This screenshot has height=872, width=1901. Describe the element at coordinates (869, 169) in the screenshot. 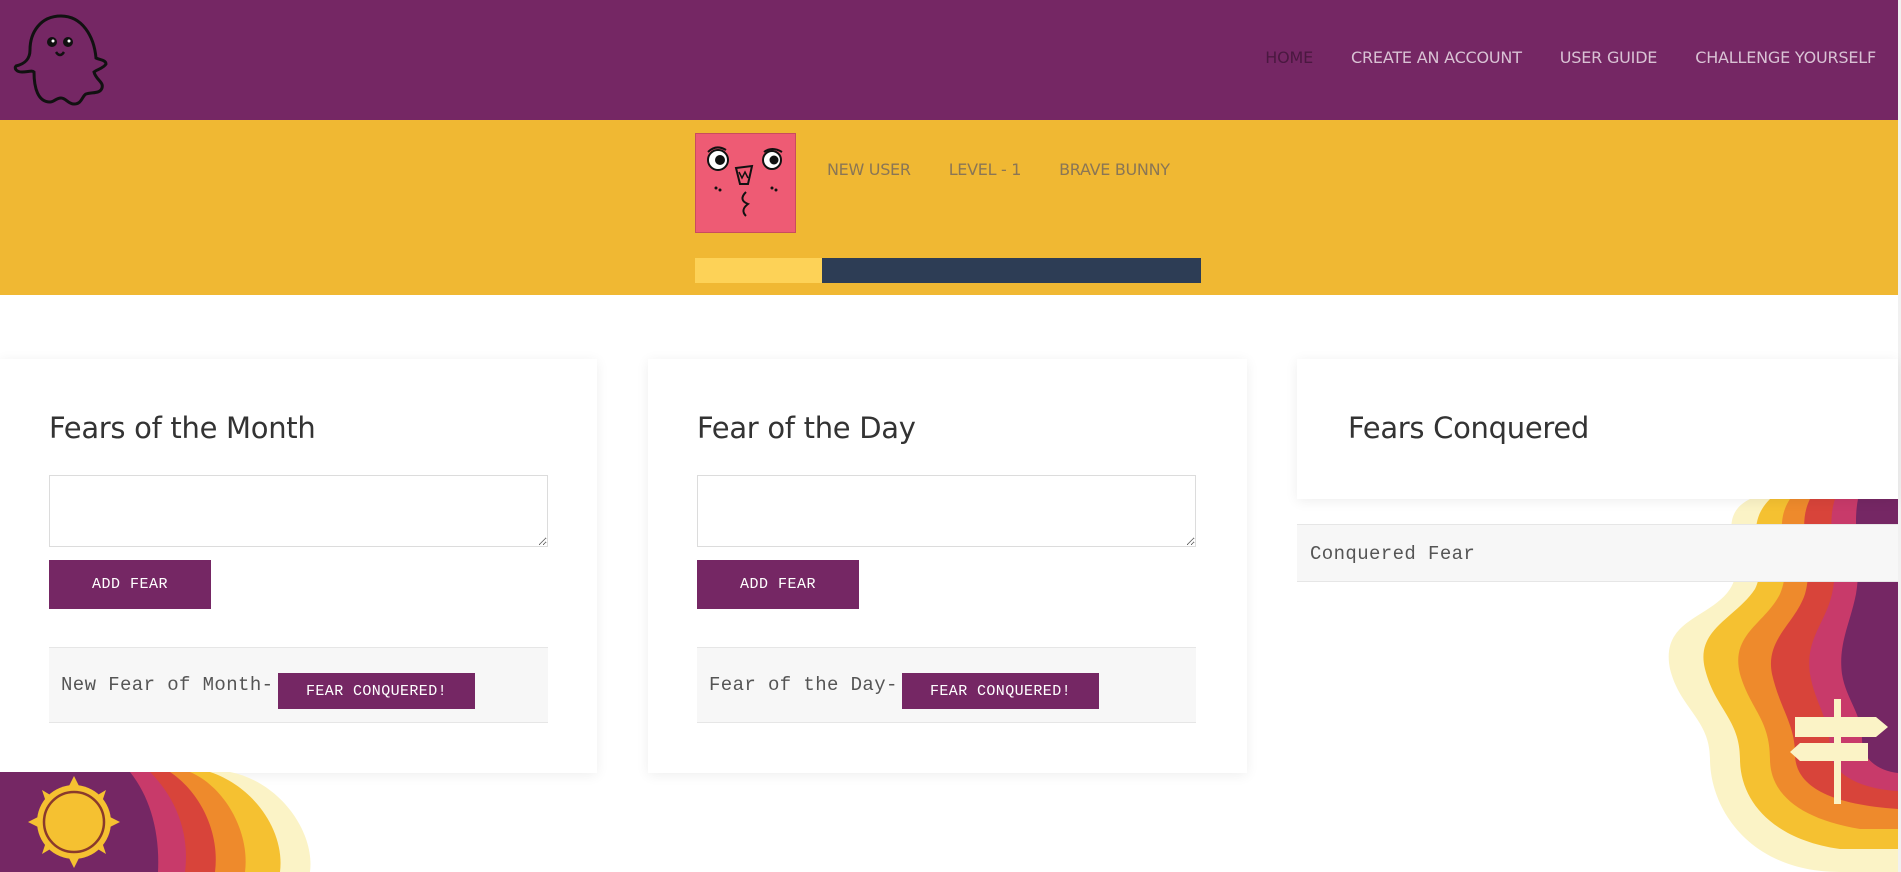

I see `username-label: NEW USER` at that location.